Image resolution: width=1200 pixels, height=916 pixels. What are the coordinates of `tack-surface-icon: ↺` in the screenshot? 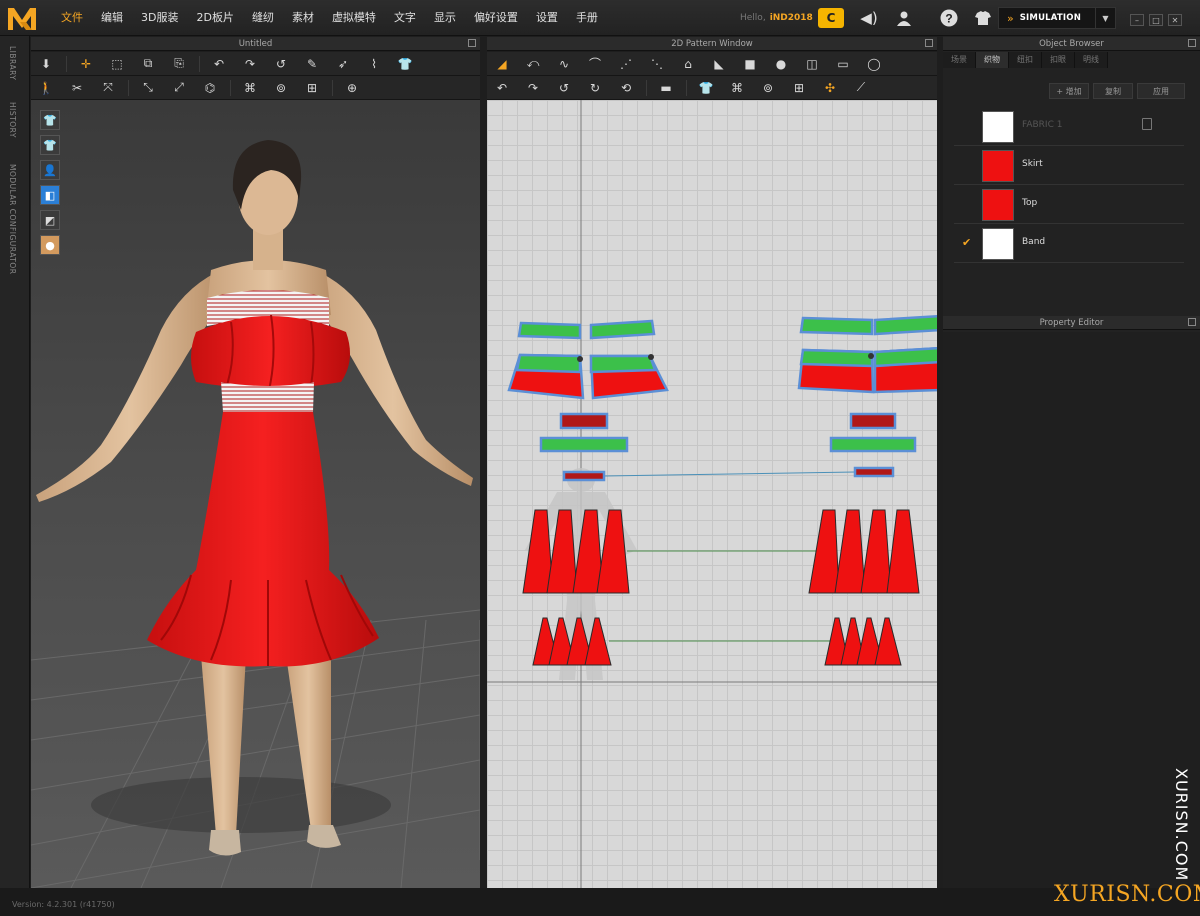 It's located at (281, 64).